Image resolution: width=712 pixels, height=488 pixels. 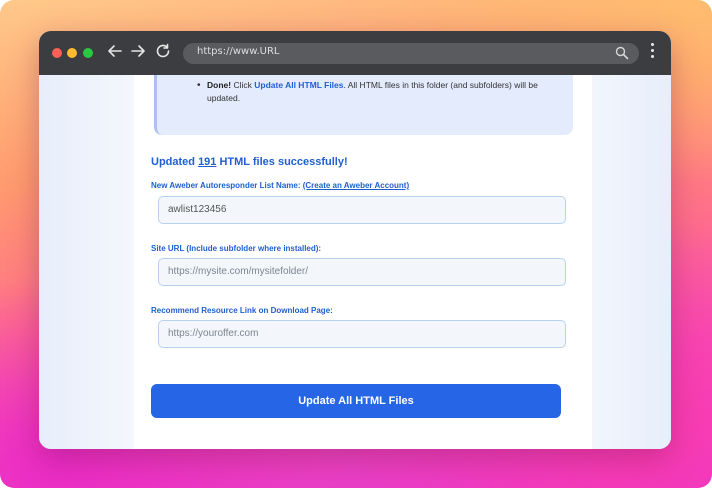 What do you see at coordinates (362, 210) in the screenshot?
I see `list-name-input: awlist123456` at bounding box center [362, 210].